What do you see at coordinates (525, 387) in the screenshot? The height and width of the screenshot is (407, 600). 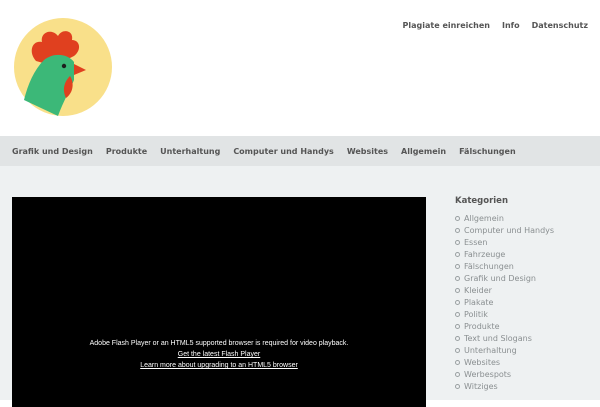 I see `list-item: Witziges` at bounding box center [525, 387].